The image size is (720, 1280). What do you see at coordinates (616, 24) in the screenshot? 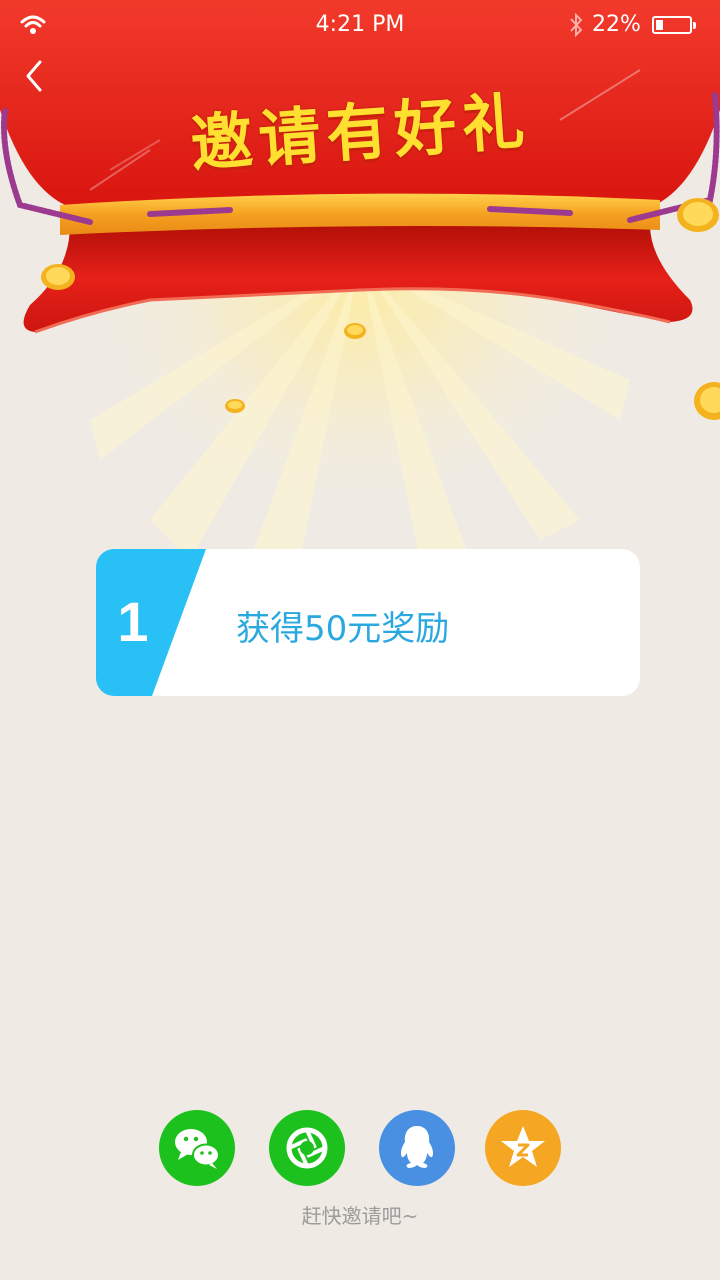
I see `battery-percent: 22%` at bounding box center [616, 24].